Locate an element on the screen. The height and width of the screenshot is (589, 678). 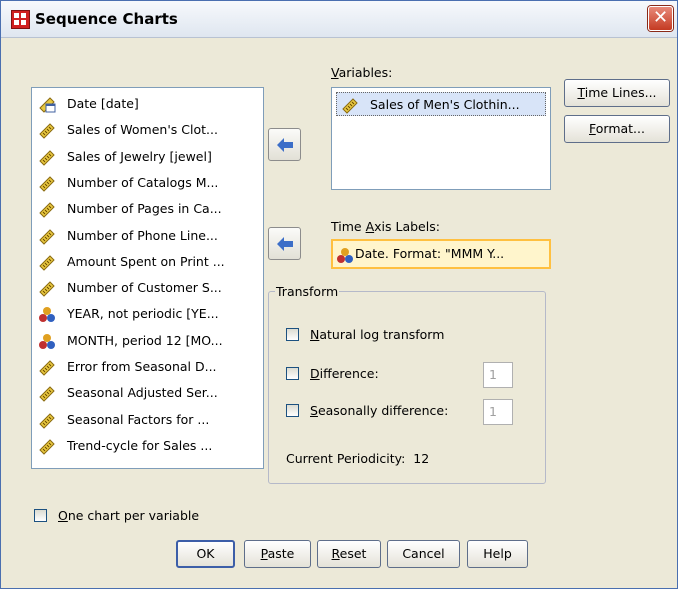
date-scale-icon is located at coordinates (47, 104).